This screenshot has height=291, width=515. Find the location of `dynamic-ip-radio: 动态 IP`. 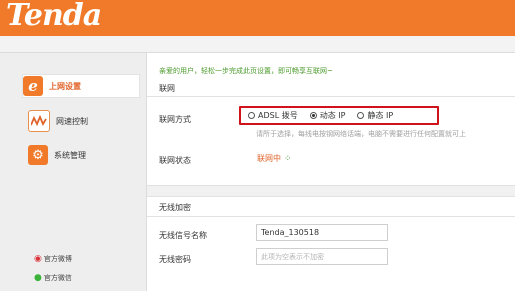

dynamic-ip-radio: 动态 IP is located at coordinates (327, 115).